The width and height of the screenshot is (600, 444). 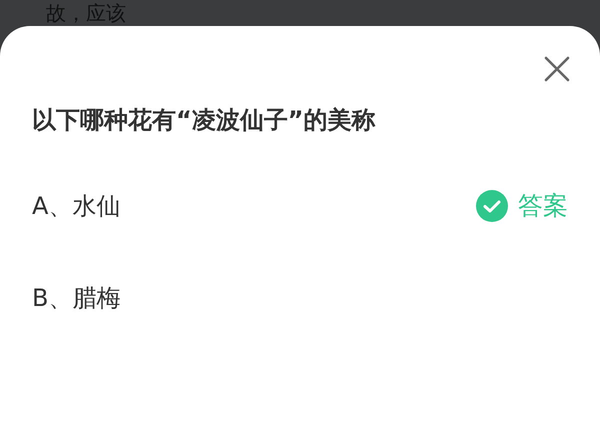 I want to click on check-circle-icon, so click(x=492, y=206).